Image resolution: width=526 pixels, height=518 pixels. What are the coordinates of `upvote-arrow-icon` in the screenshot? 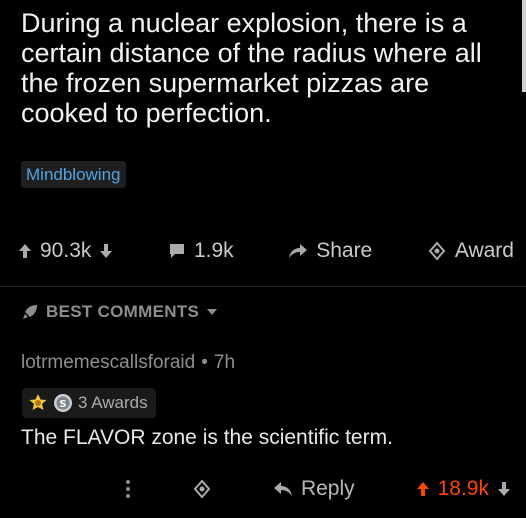 It's located at (25, 251).